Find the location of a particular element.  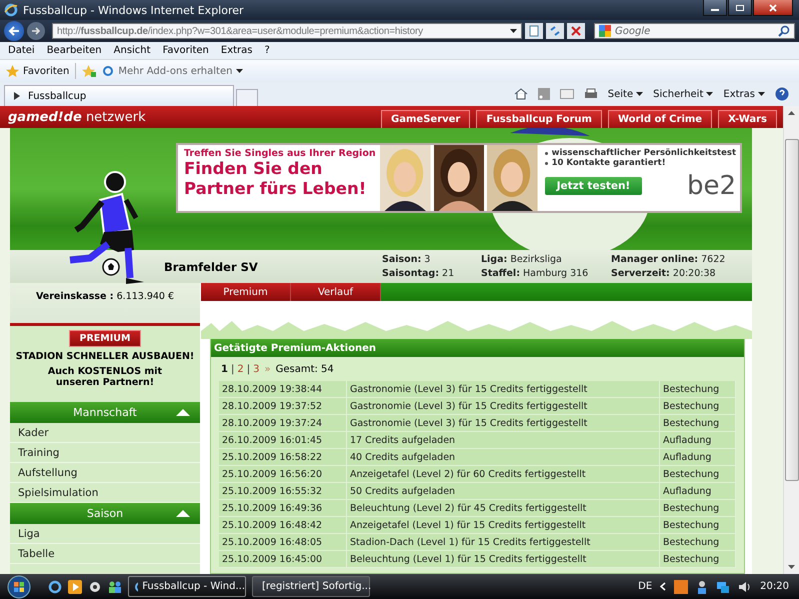

section-title: Mannschaft is located at coordinates (105, 412).